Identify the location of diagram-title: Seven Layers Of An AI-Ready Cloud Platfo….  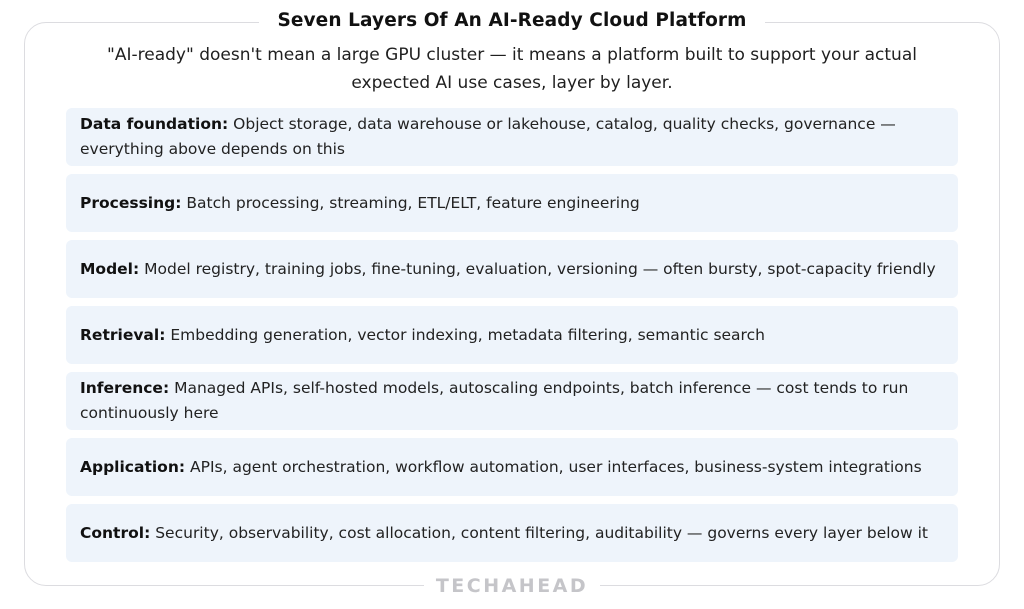
(512, 21).